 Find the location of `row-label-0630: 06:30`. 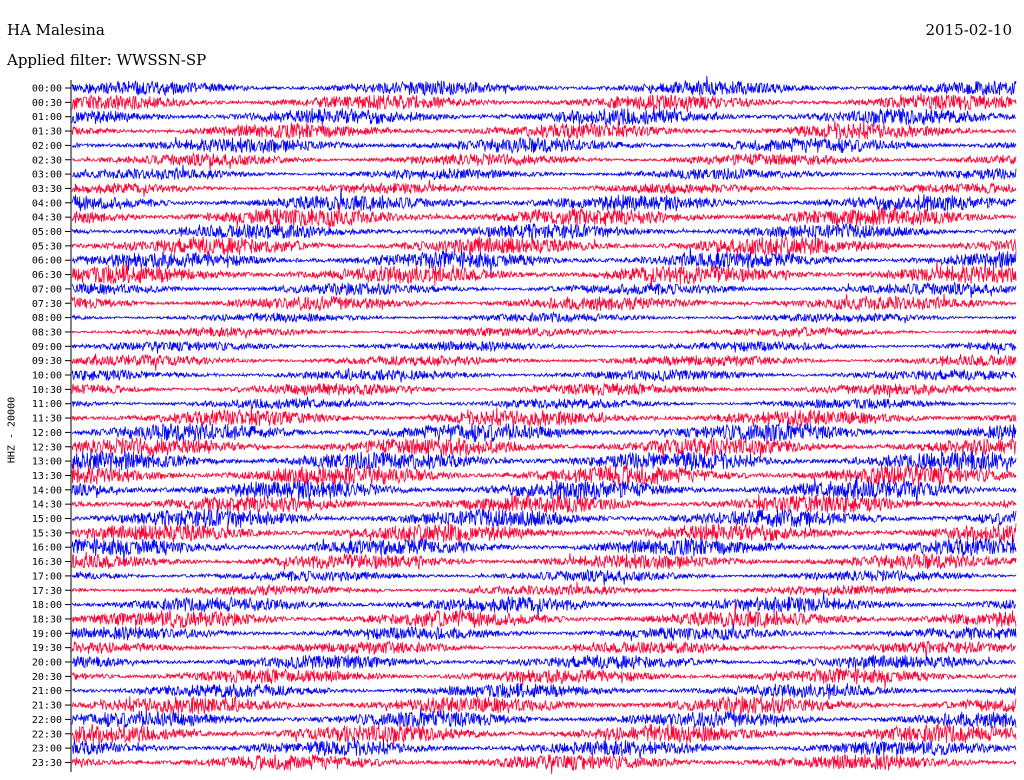

row-label-0630: 06:30 is located at coordinates (47, 275).